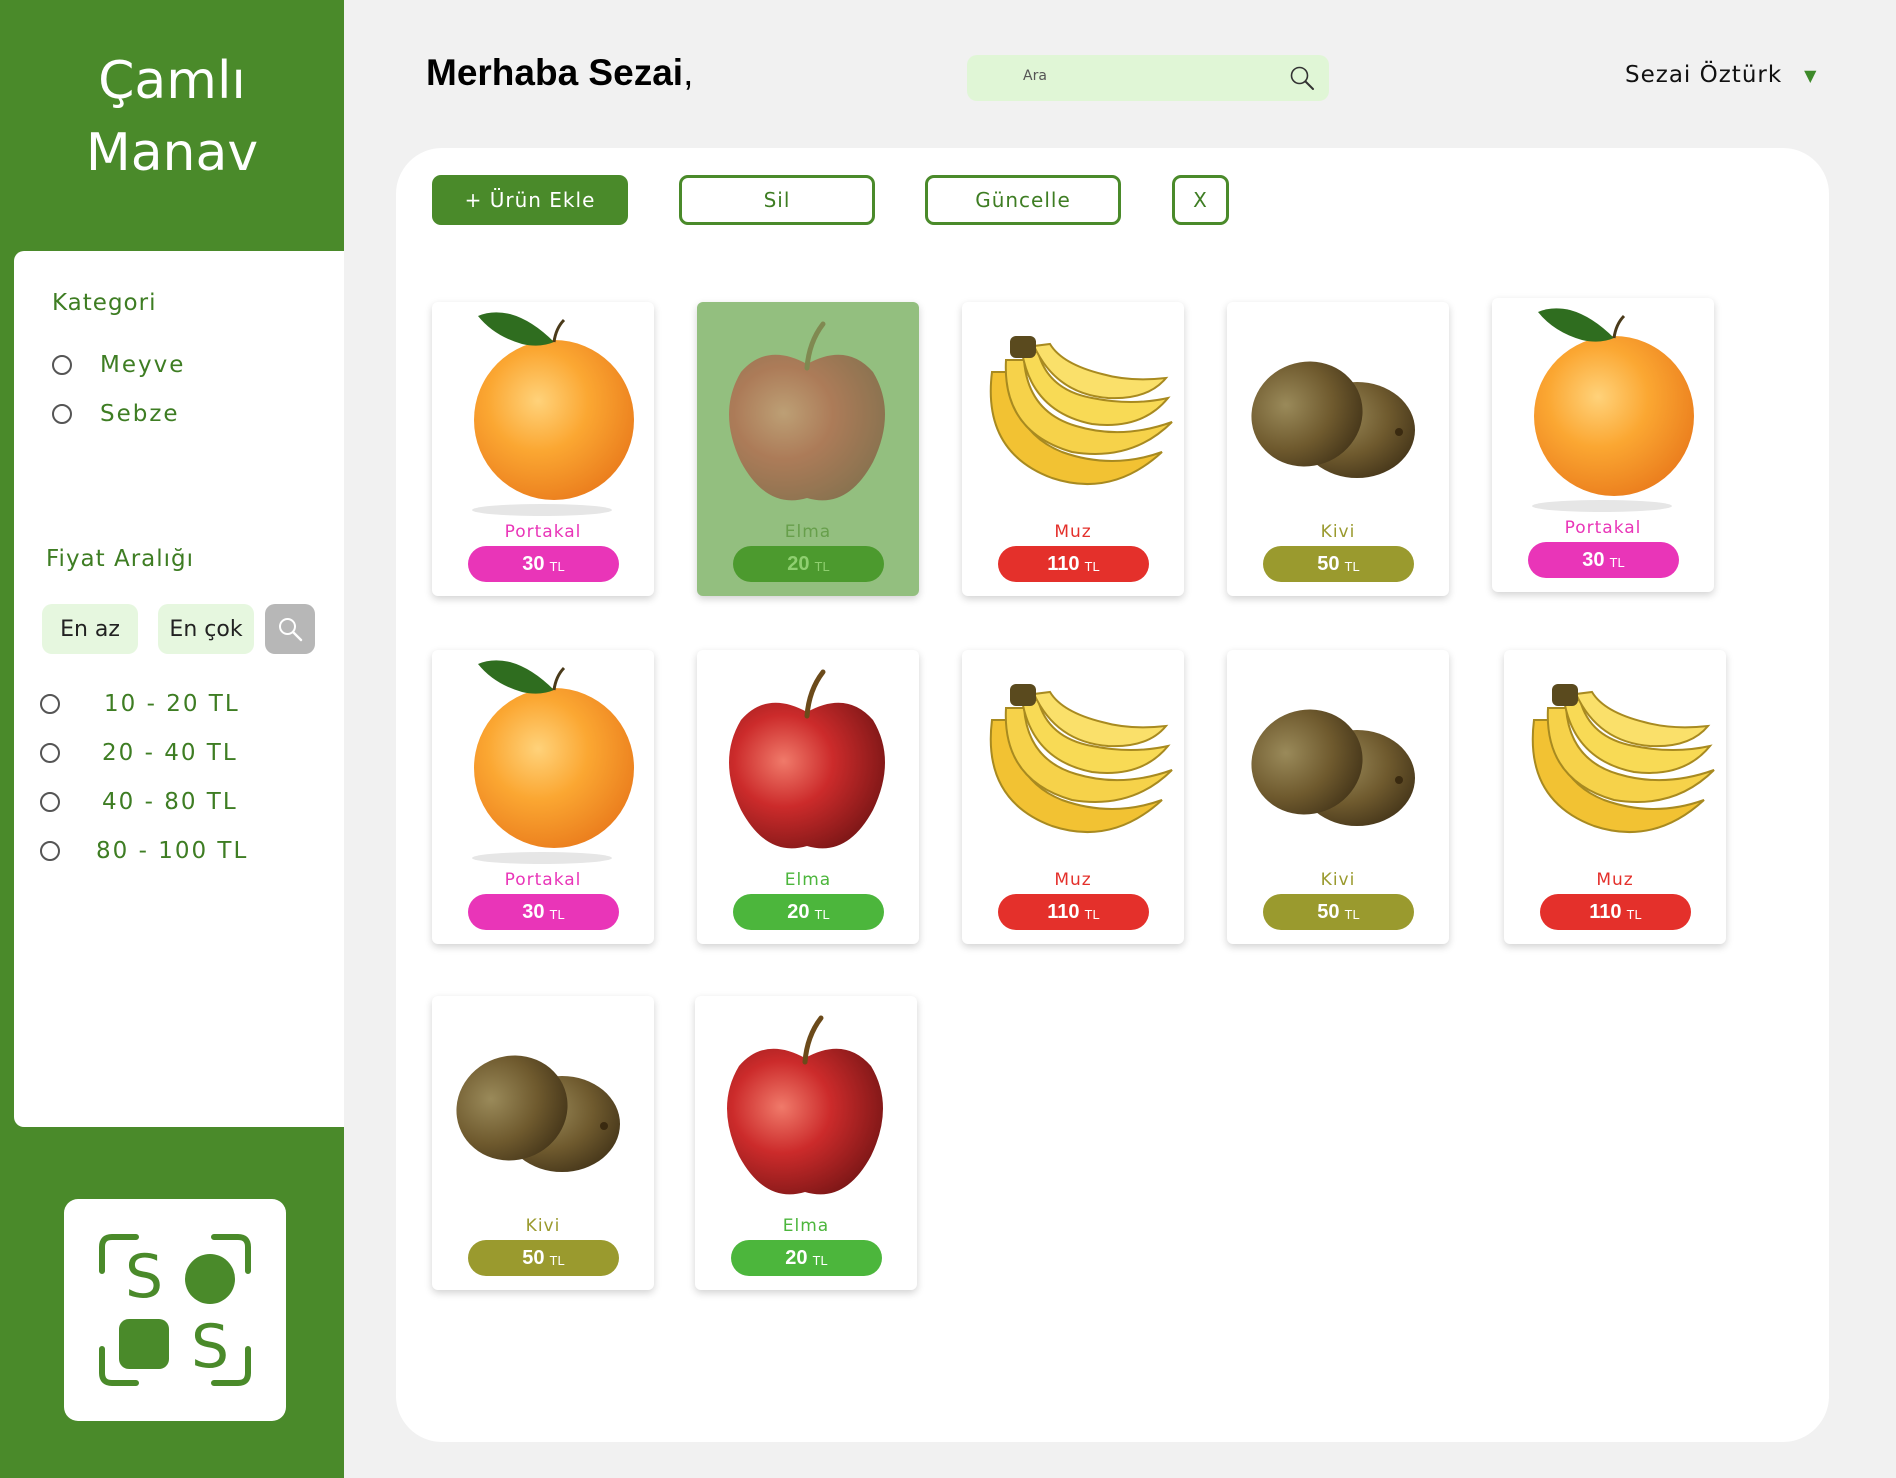  I want to click on search-placeholder: Ara, so click(1035, 76).